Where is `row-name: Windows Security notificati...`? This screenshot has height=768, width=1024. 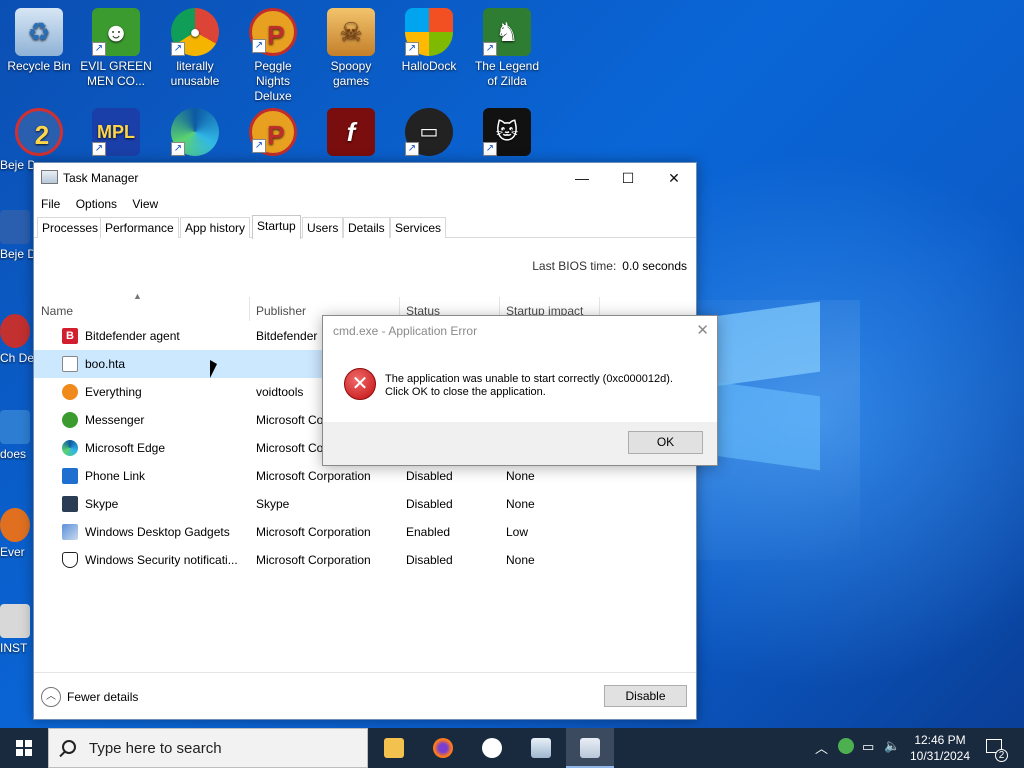 row-name: Windows Security notificati... is located at coordinates (161, 560).